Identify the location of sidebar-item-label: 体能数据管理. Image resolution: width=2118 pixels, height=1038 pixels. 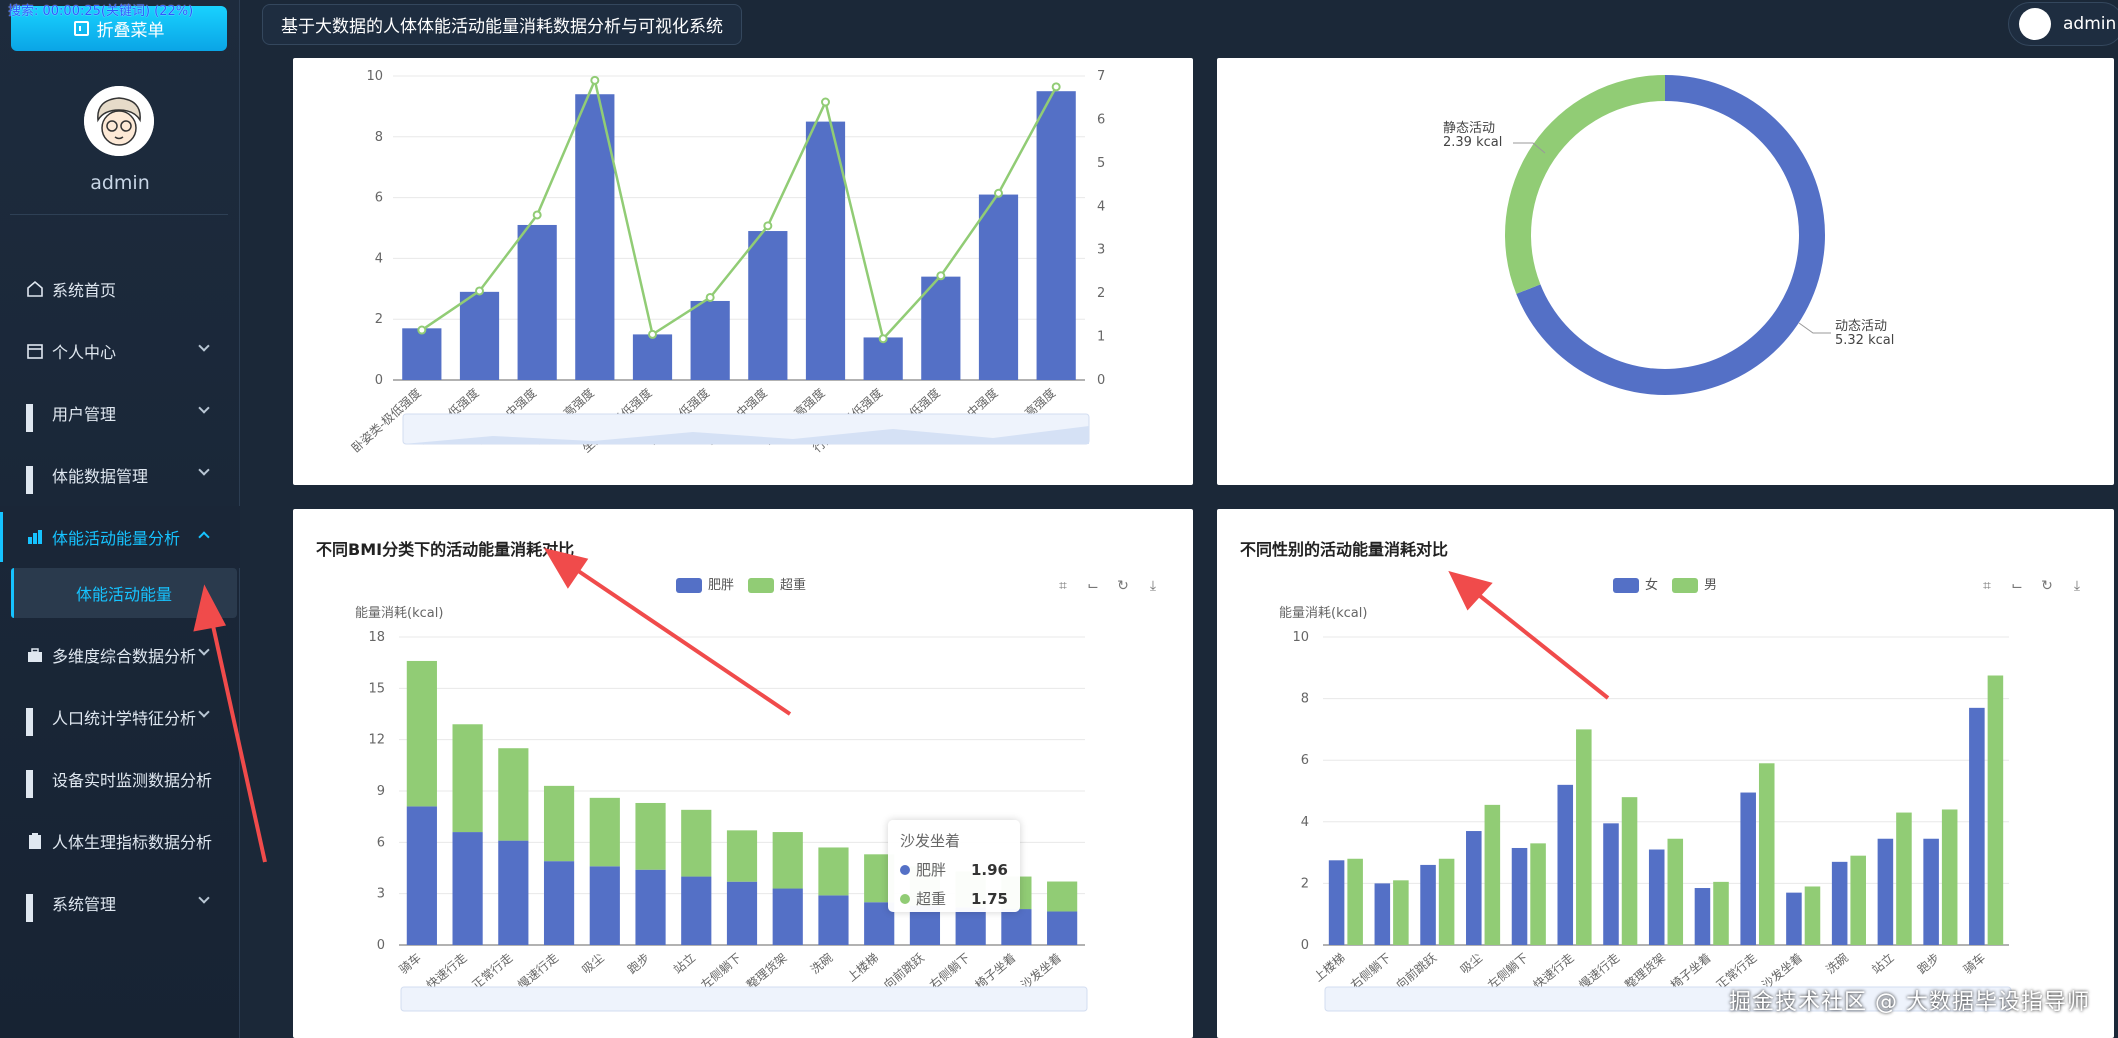
(100, 476).